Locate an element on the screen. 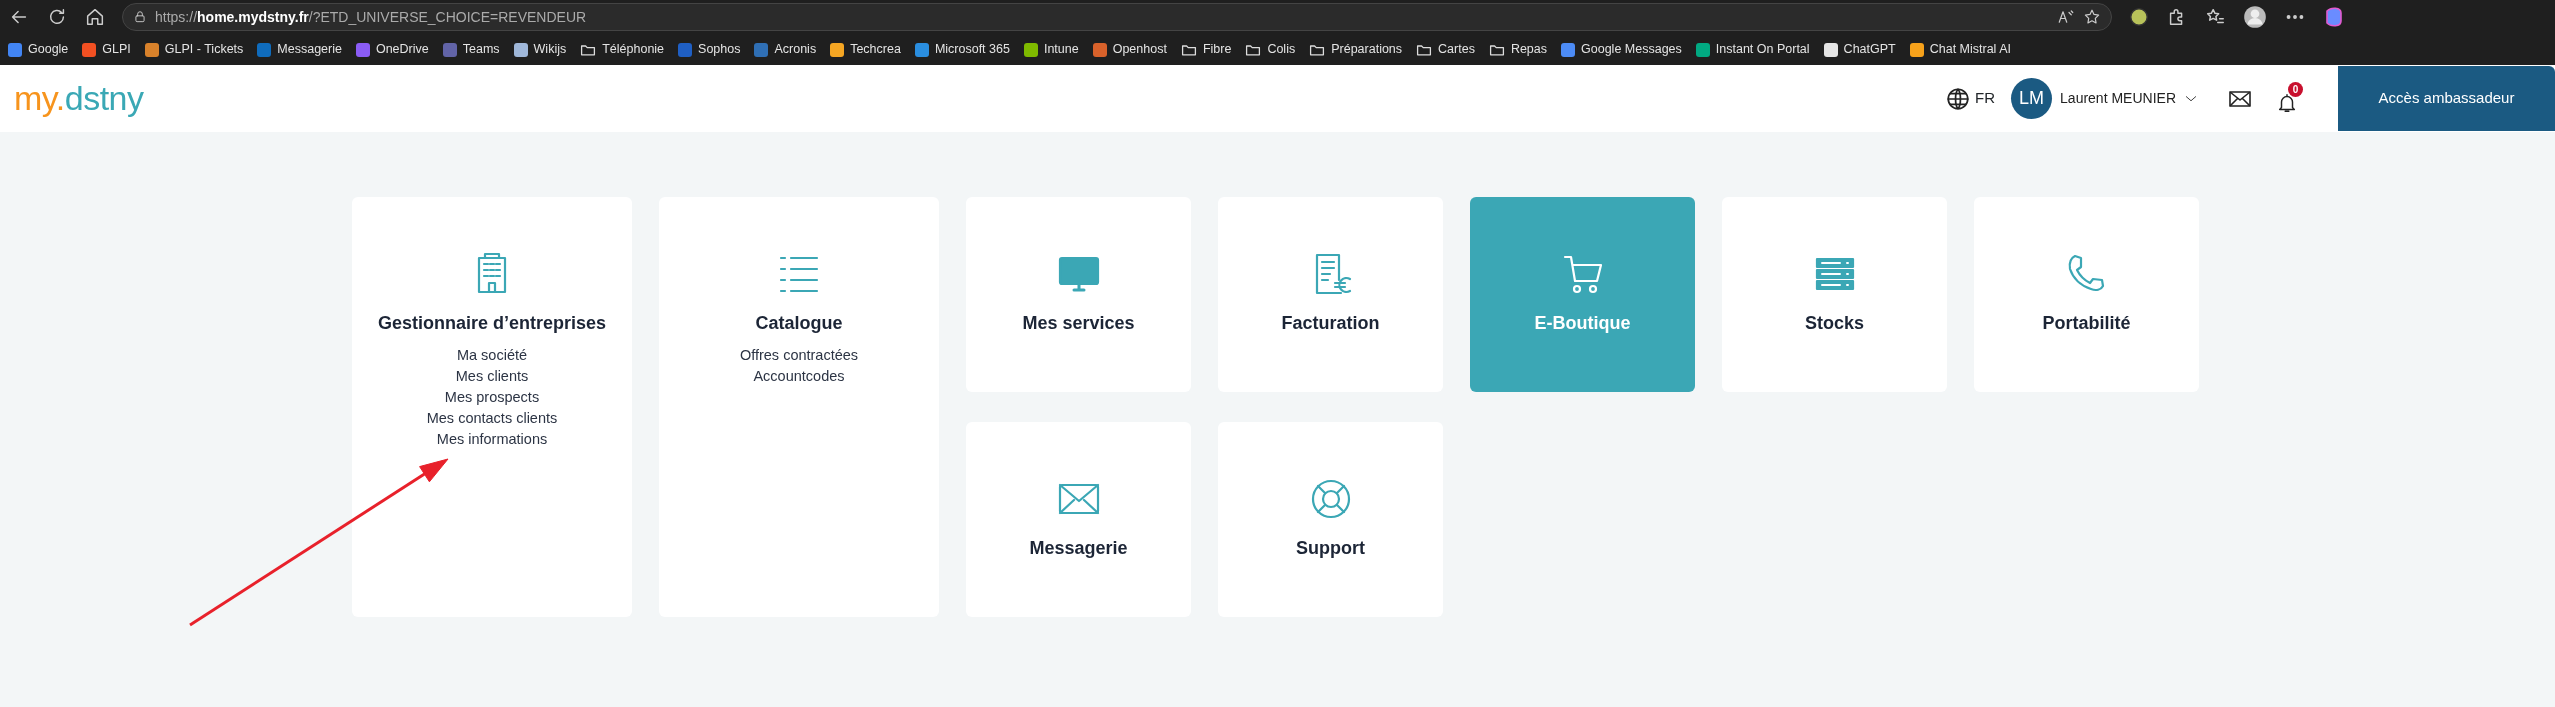 The image size is (2555, 707). bookmark: Préparations is located at coordinates (1356, 49).